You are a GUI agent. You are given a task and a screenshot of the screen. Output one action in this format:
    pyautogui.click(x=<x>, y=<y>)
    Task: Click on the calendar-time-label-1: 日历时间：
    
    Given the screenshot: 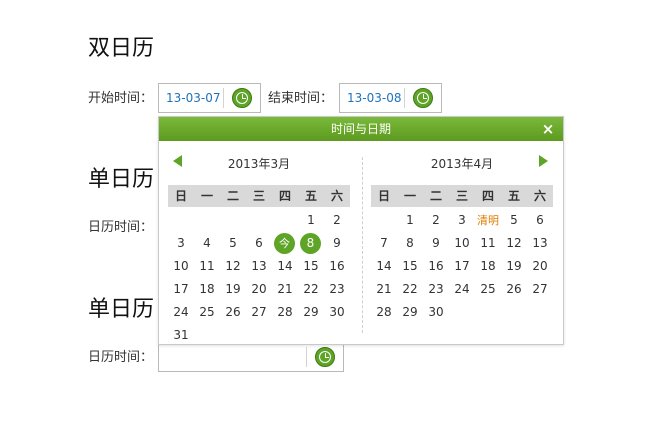 What is the action you would take?
    pyautogui.click(x=121, y=227)
    